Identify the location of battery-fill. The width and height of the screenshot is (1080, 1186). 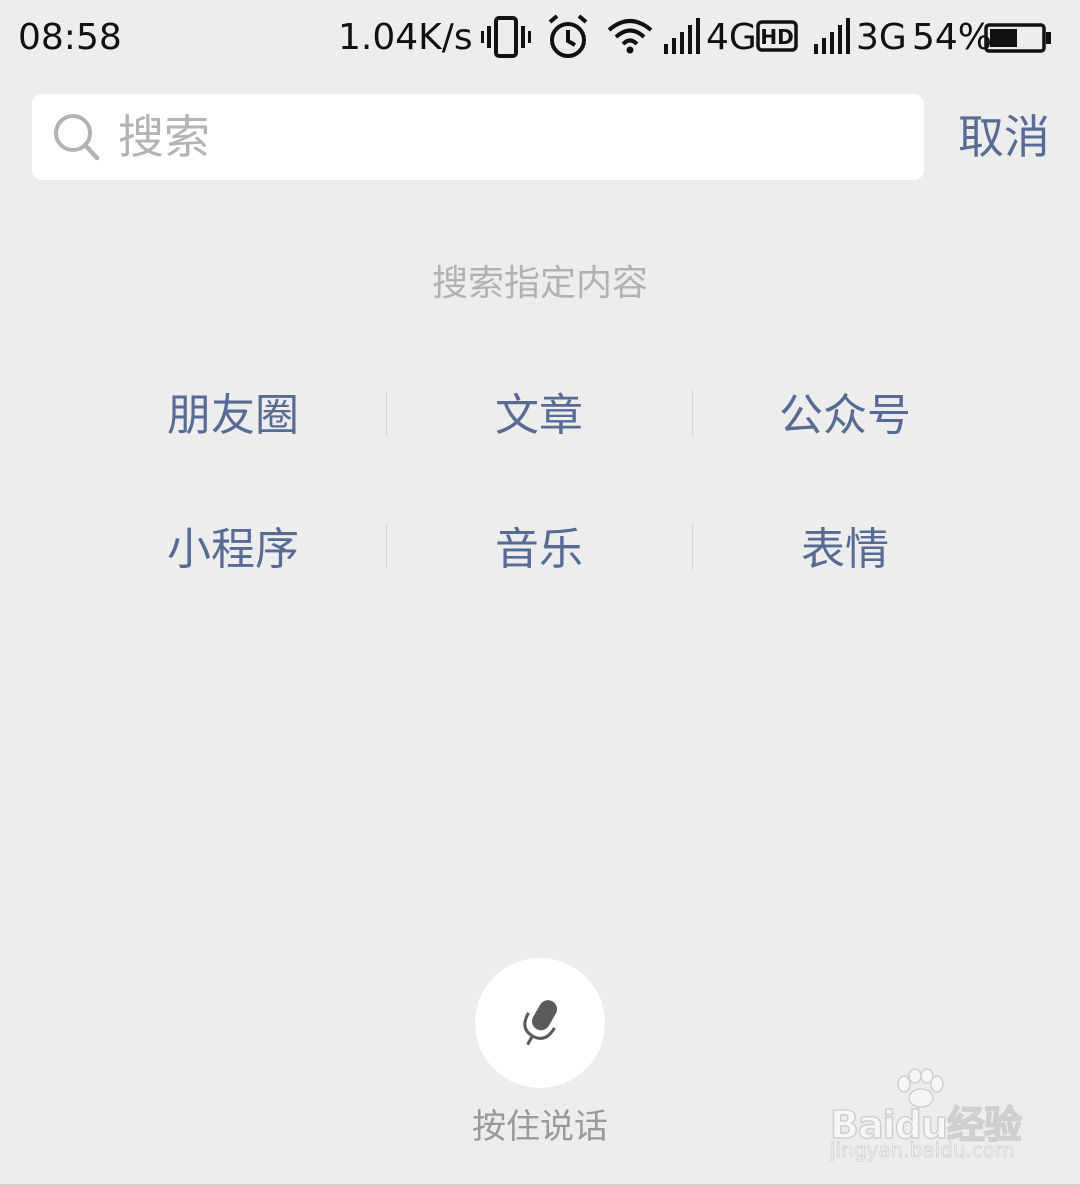
(1003, 38).